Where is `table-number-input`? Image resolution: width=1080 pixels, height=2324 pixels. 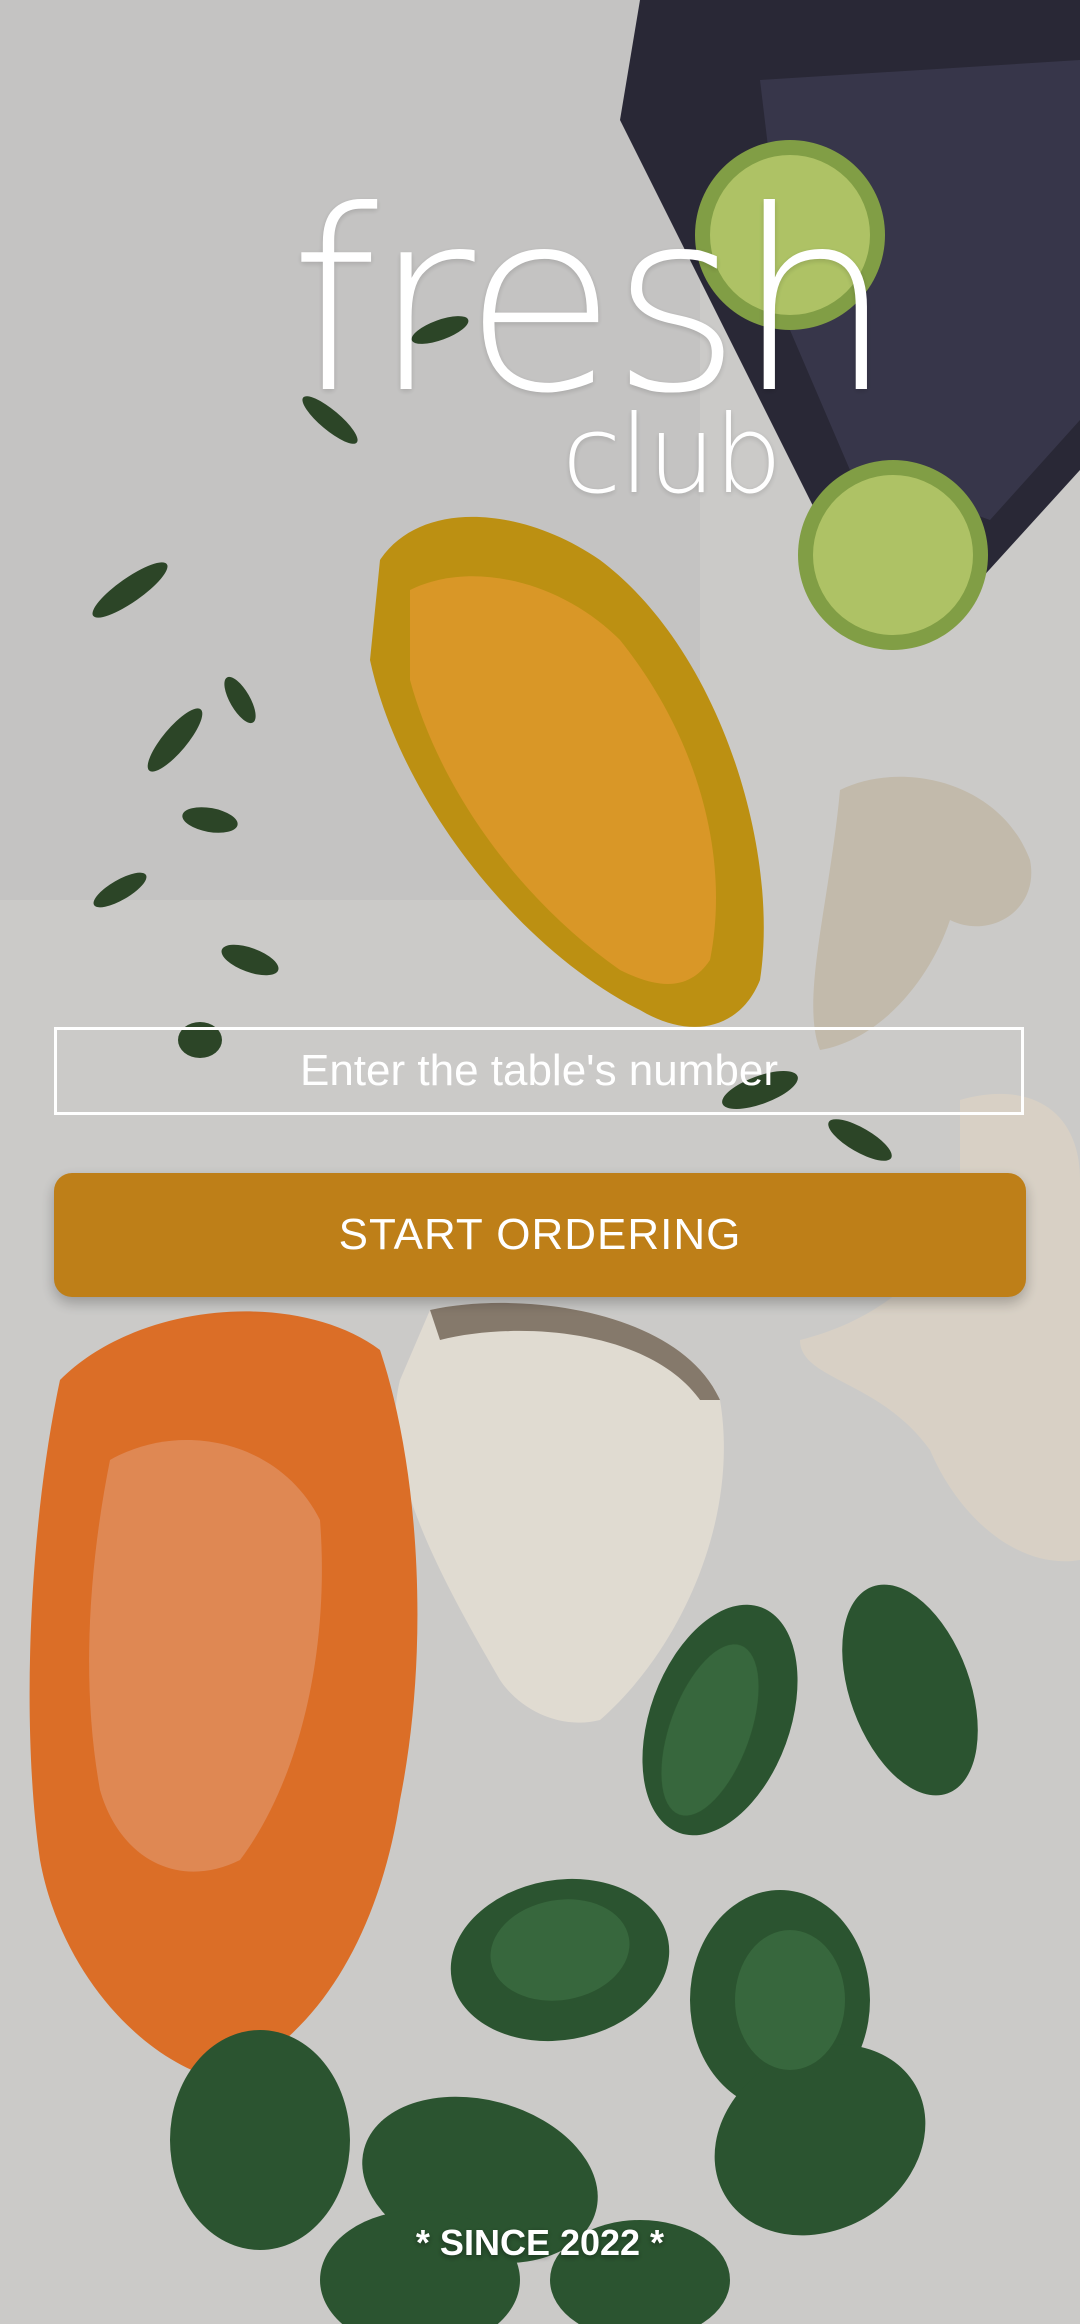 table-number-input is located at coordinates (539, 1071).